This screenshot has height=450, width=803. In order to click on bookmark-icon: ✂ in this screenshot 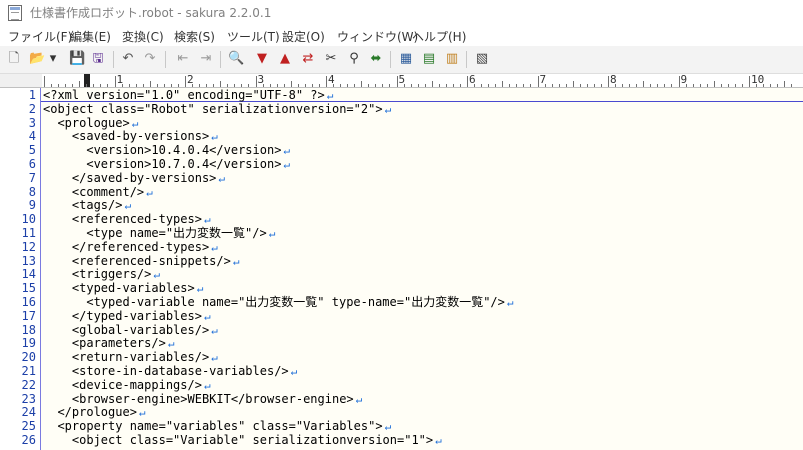, I will do `click(331, 59)`.